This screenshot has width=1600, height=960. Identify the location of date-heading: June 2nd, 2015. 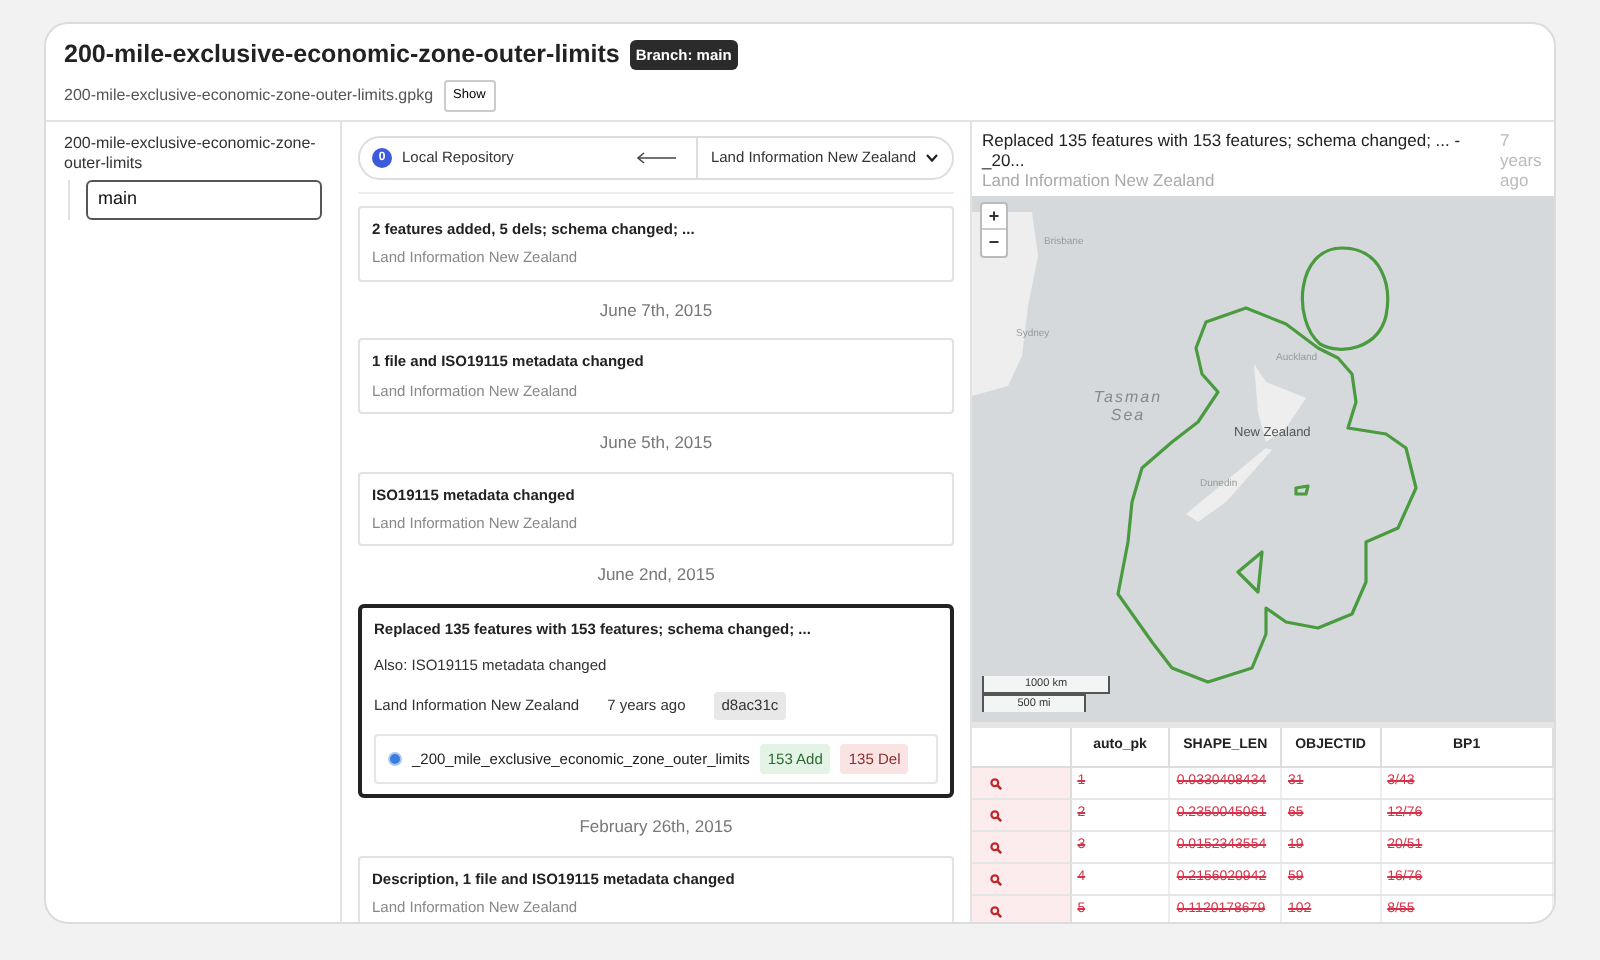
(656, 575).